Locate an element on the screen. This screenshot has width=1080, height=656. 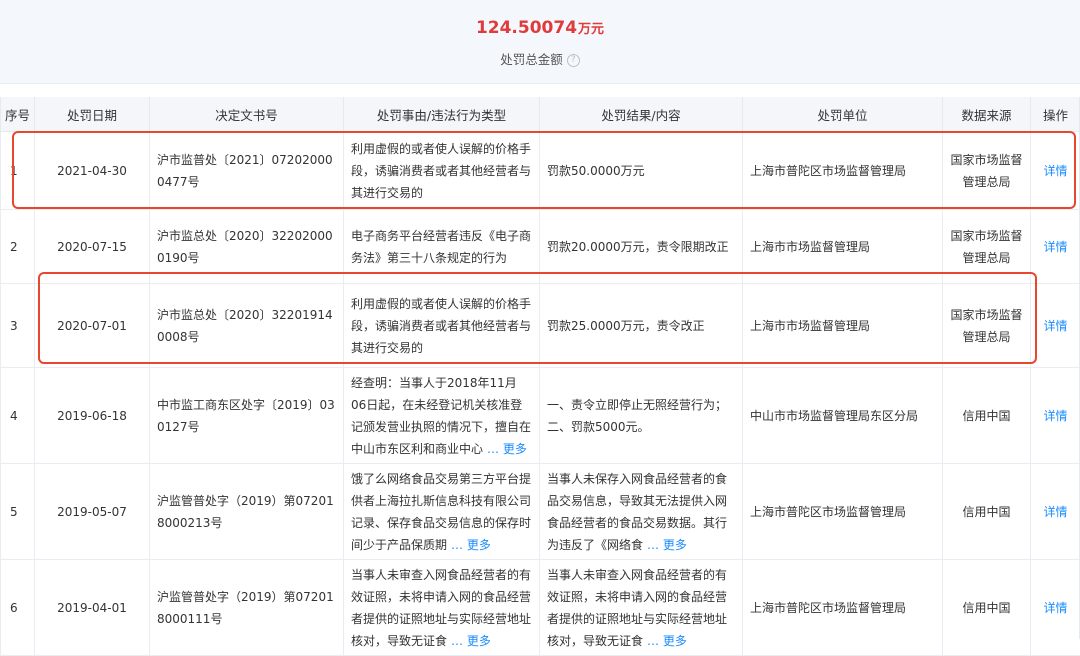
row-date: 2021-04-30 is located at coordinates (92, 171).